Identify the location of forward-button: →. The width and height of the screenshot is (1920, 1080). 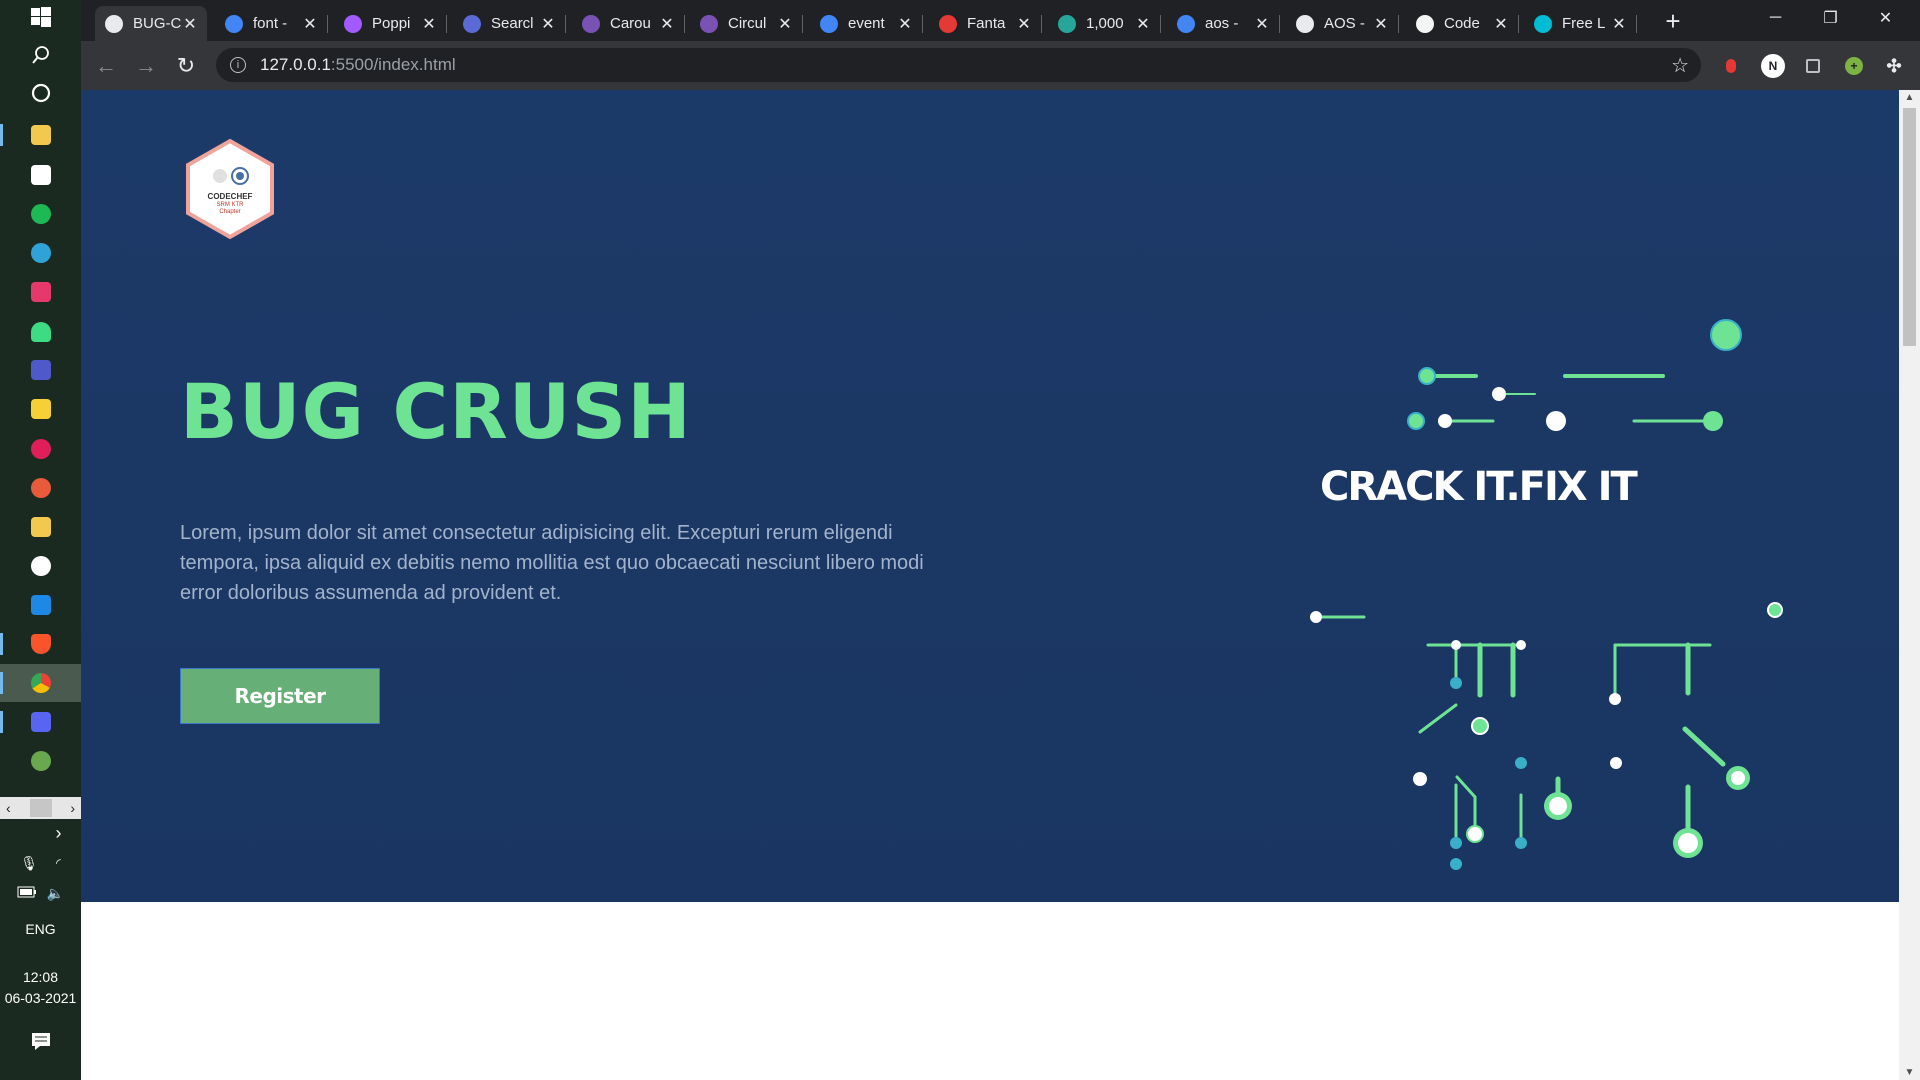
(146, 66).